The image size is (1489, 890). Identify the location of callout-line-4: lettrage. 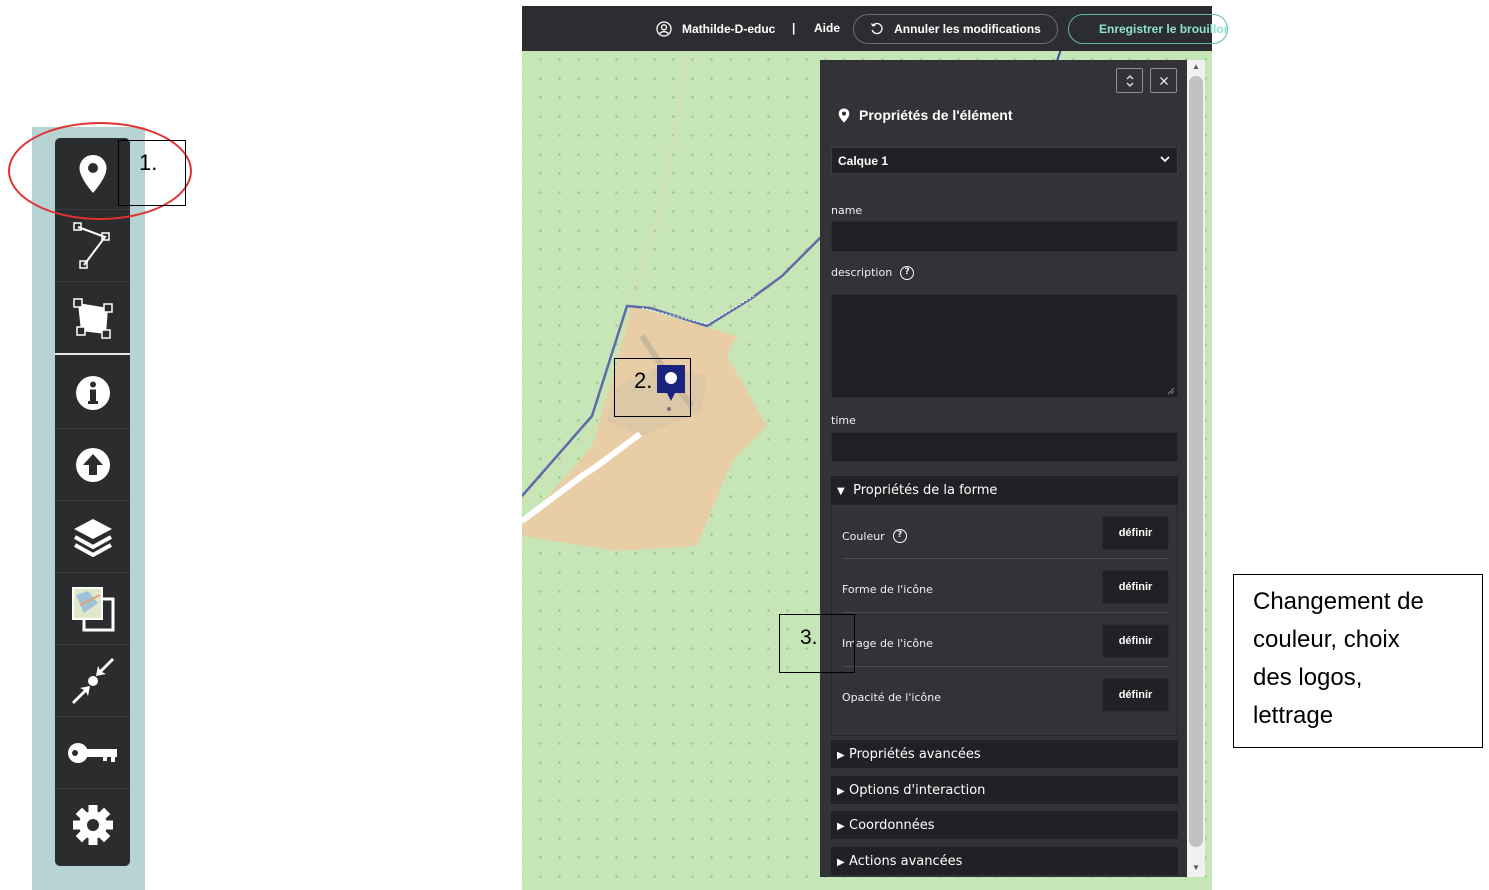
(1293, 715).